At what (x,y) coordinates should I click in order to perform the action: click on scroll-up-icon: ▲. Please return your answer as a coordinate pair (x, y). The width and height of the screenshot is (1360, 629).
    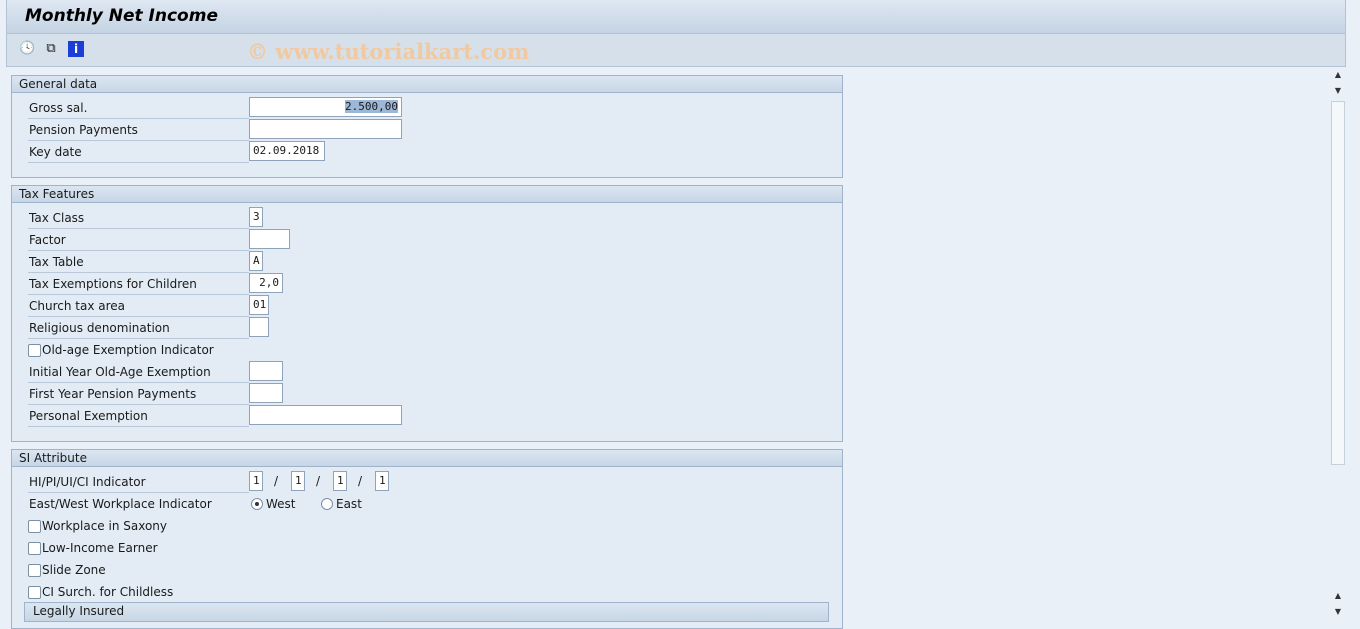
    Looking at the image, I should click on (1338, 74).